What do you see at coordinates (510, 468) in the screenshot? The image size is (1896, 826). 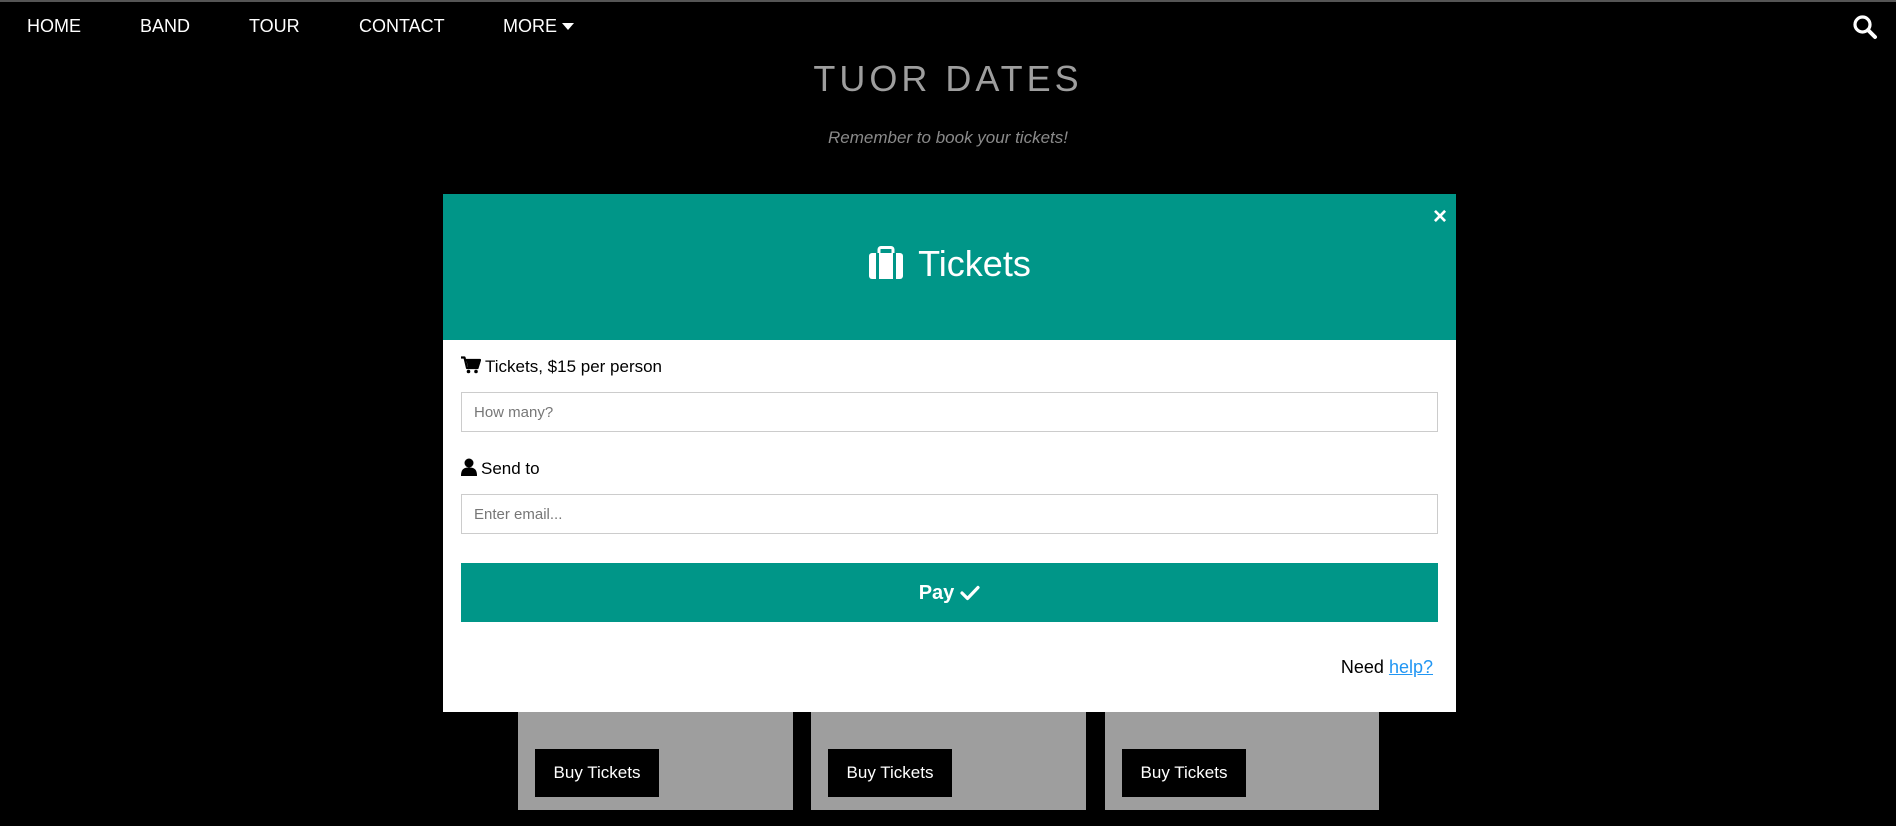 I see `send-to-label-text: Send to` at bounding box center [510, 468].